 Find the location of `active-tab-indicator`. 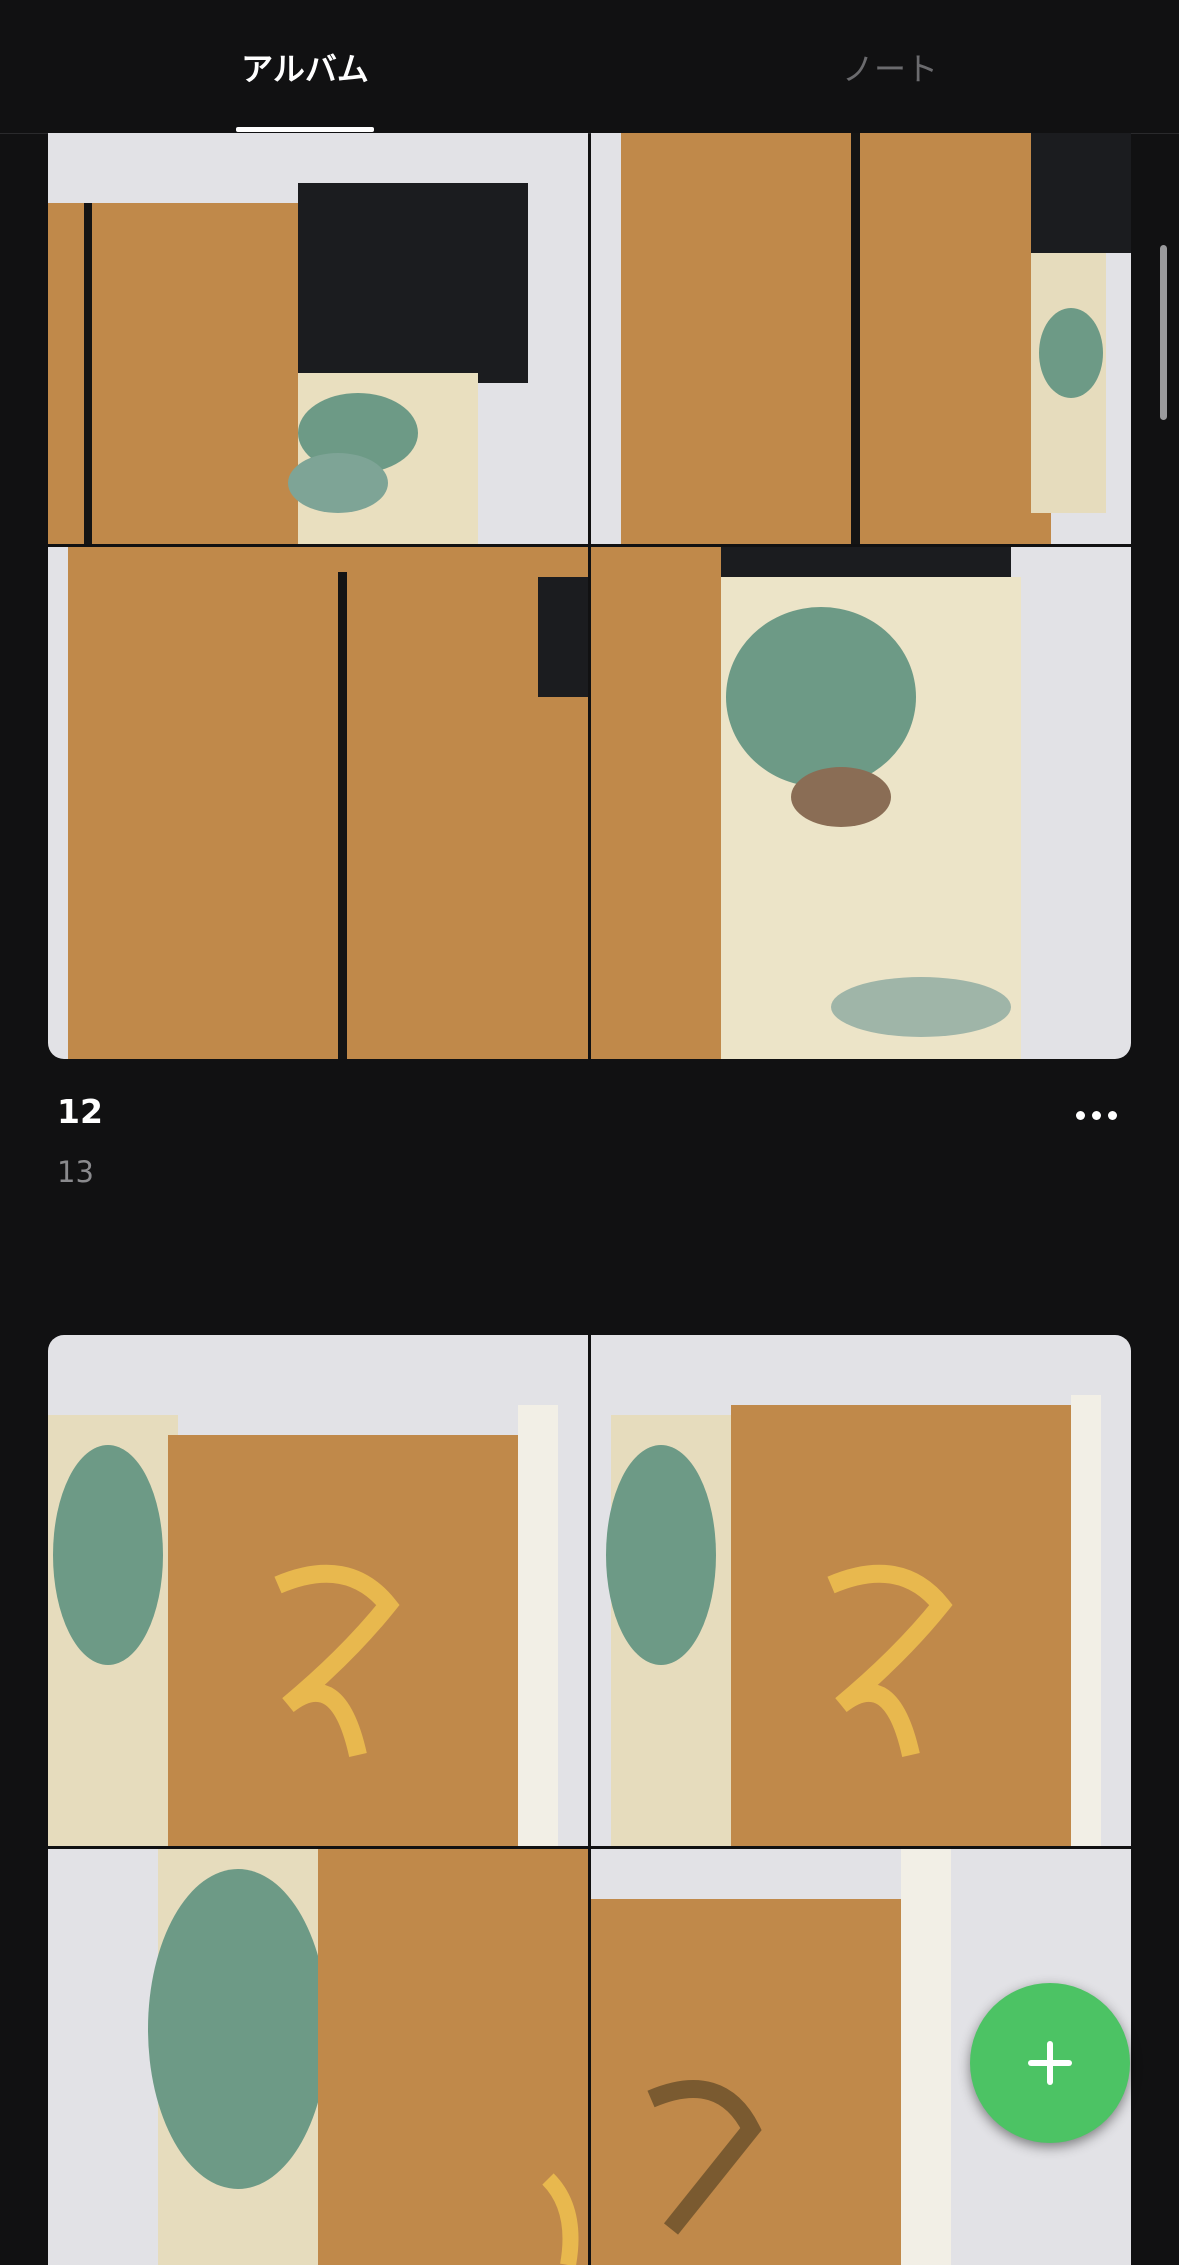

active-tab-indicator is located at coordinates (305, 129).